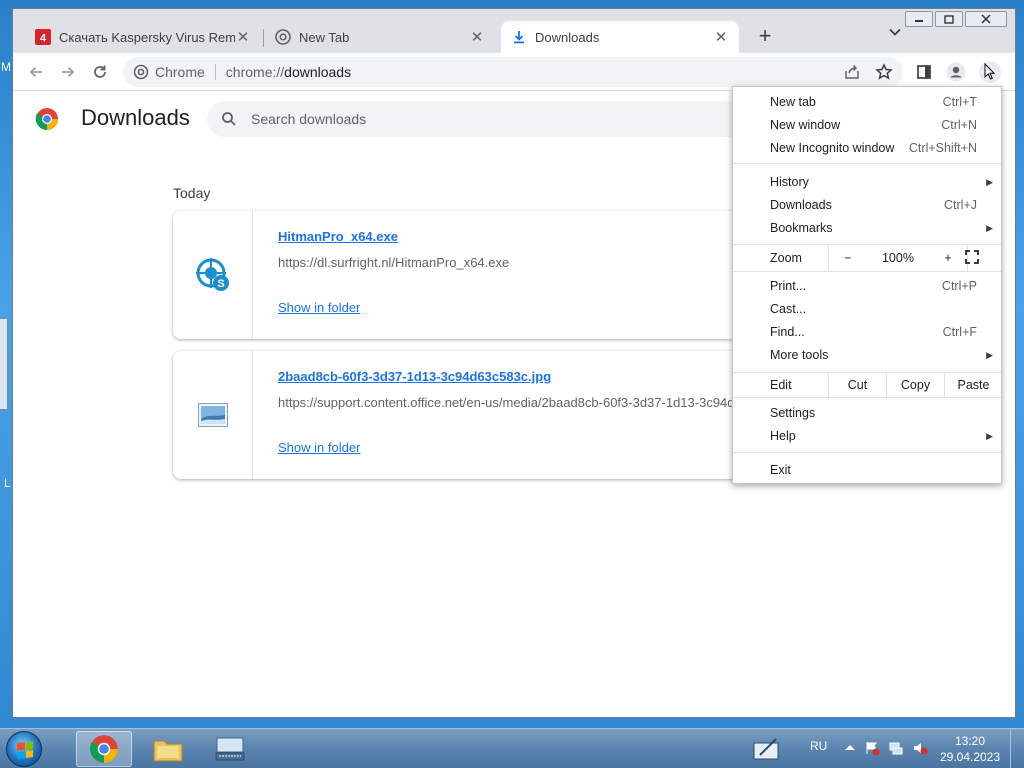 Image resolution: width=1024 pixels, height=768 pixels. Describe the element at coordinates (857, 385) in the screenshot. I see `cut-button: Cut` at that location.